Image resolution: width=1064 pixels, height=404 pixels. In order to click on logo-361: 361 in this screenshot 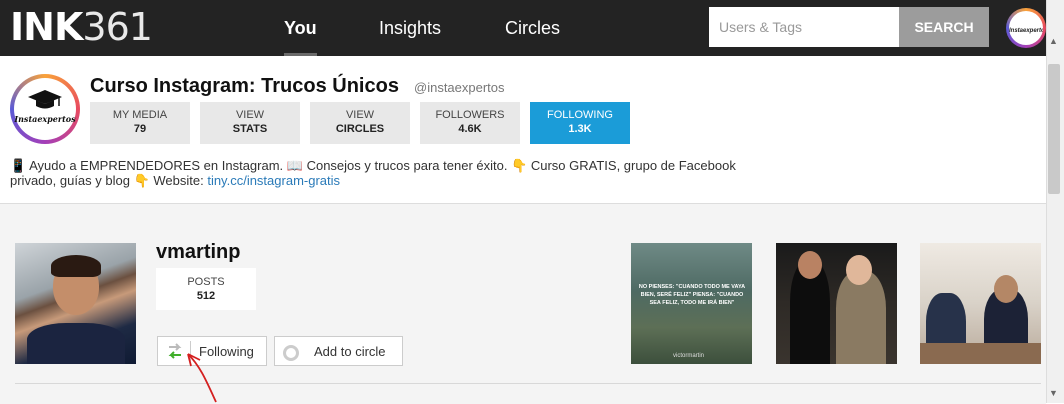, I will do `click(117, 27)`.